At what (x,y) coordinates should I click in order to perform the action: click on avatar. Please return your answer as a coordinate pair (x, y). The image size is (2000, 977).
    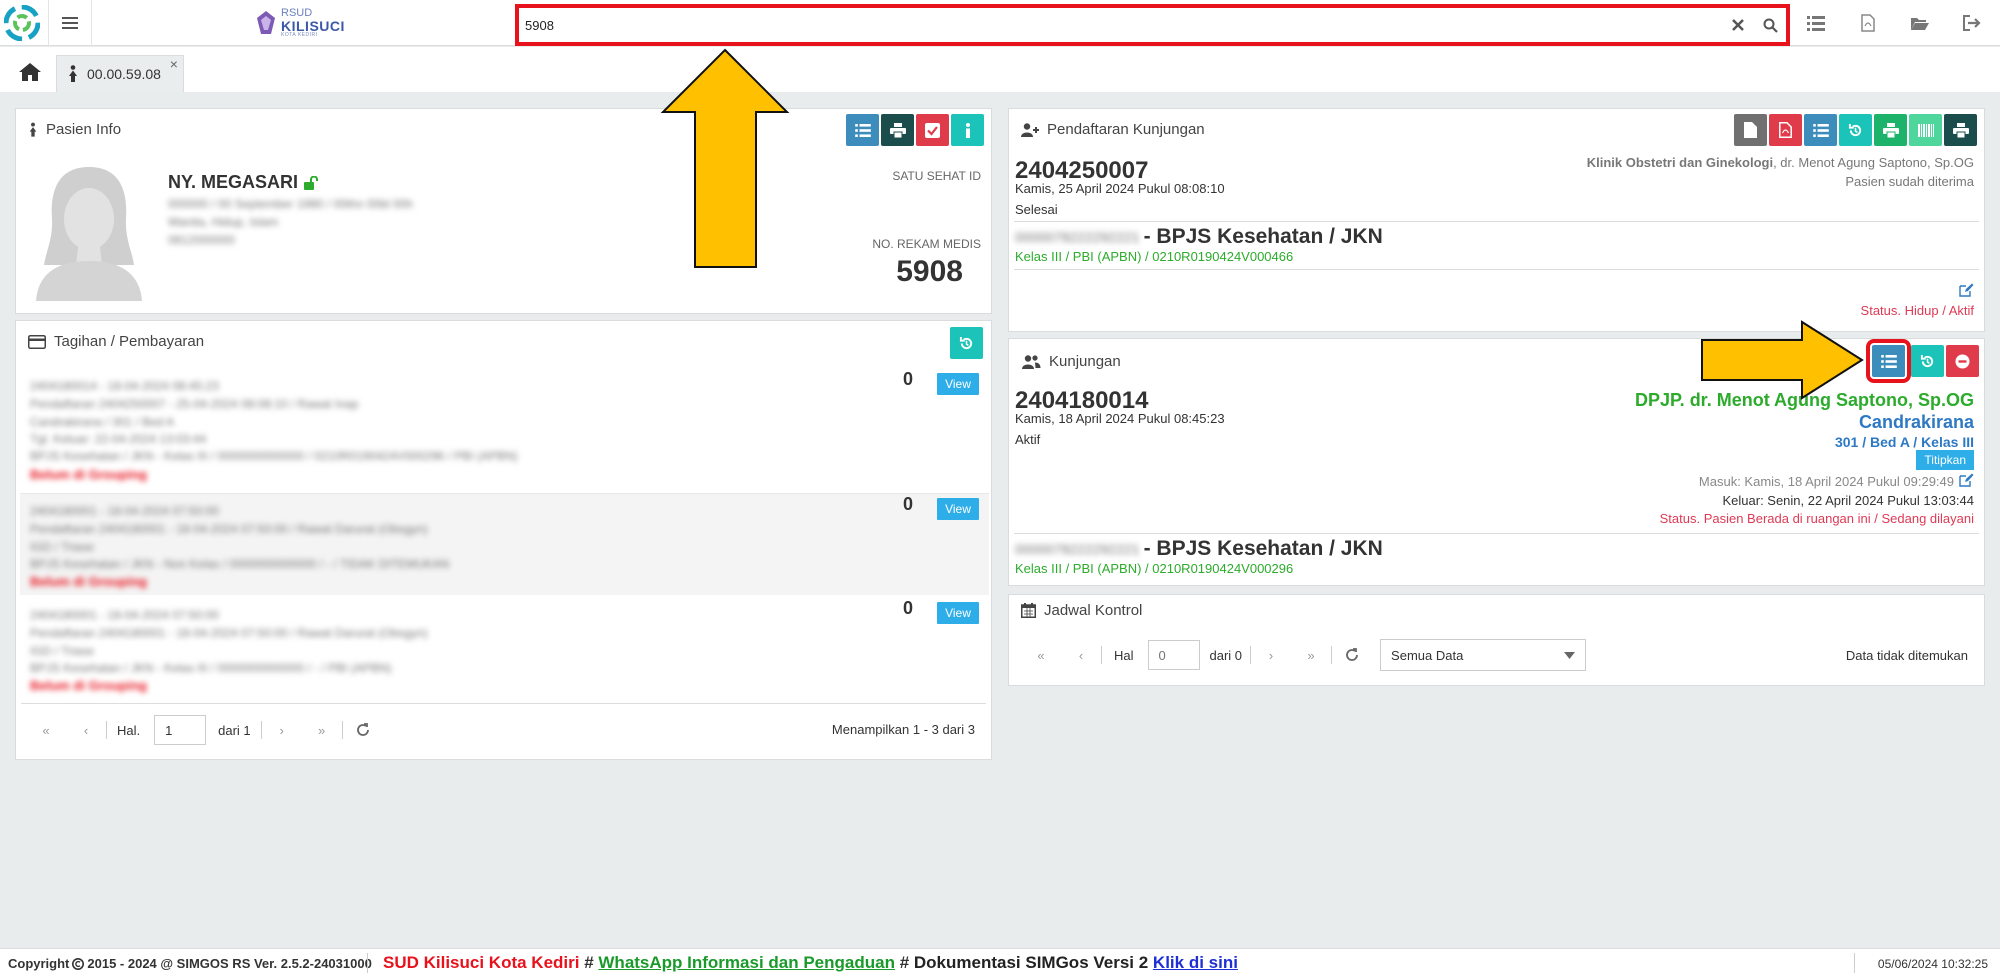
    Looking at the image, I should click on (89, 231).